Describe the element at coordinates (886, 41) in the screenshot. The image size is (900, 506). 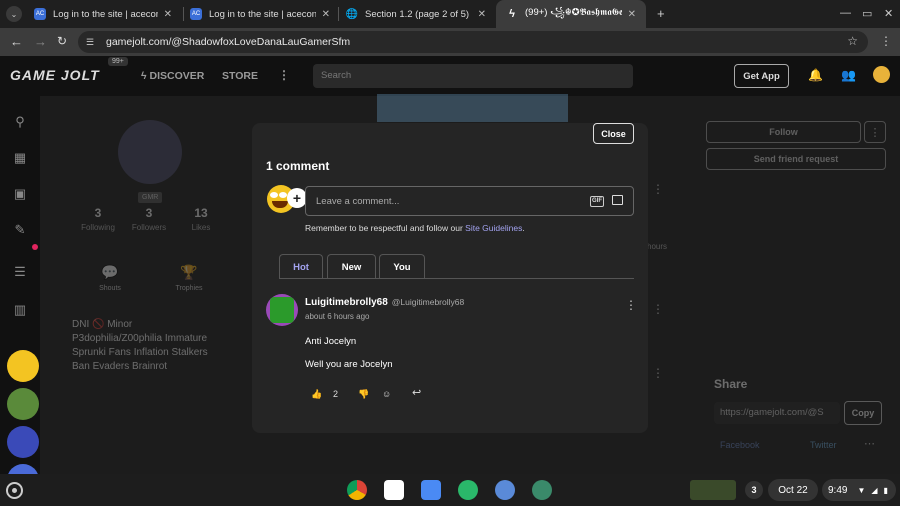
I see `browser-menu-icon: ⋮` at that location.